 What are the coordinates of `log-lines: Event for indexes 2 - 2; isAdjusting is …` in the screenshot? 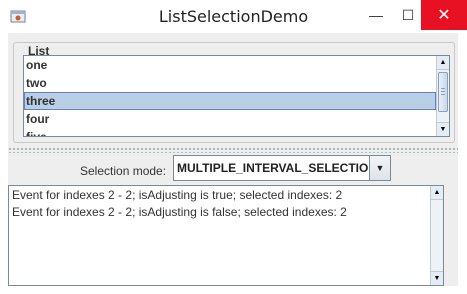 It's located at (221, 204).